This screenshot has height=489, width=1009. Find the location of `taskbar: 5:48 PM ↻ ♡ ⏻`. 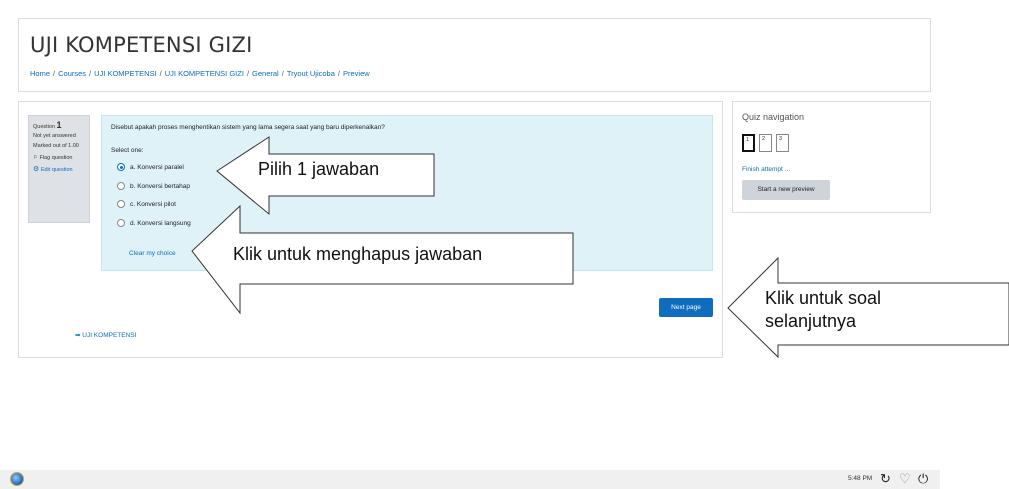

taskbar: 5:48 PM ↻ ♡ ⏻ is located at coordinates (470, 479).